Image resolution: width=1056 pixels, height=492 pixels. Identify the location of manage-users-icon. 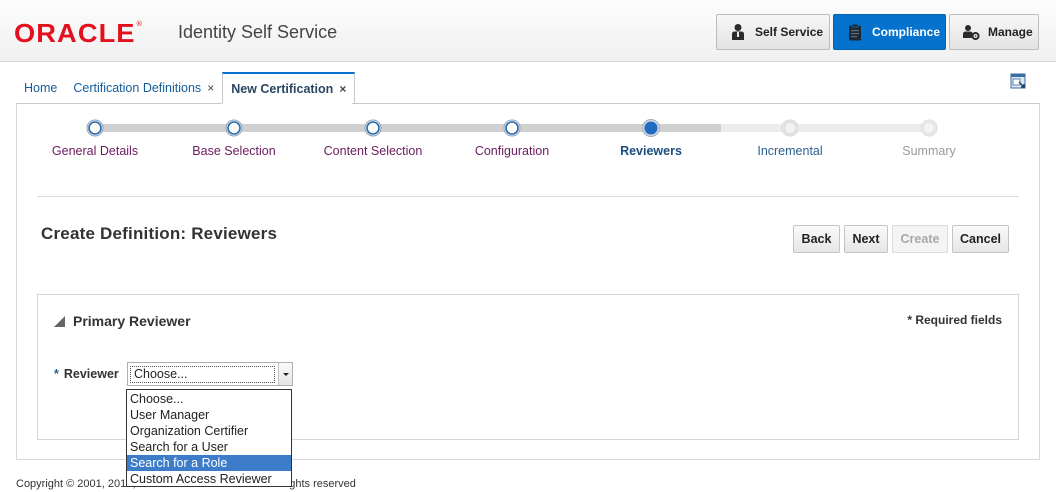
(971, 32).